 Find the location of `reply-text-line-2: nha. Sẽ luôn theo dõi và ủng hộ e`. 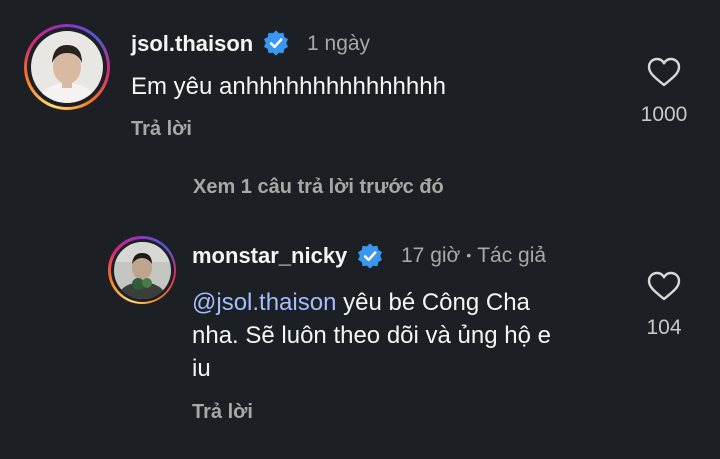

reply-text-line-2: nha. Sẽ luôn theo dõi và ủng hộ e is located at coordinates (371, 335).